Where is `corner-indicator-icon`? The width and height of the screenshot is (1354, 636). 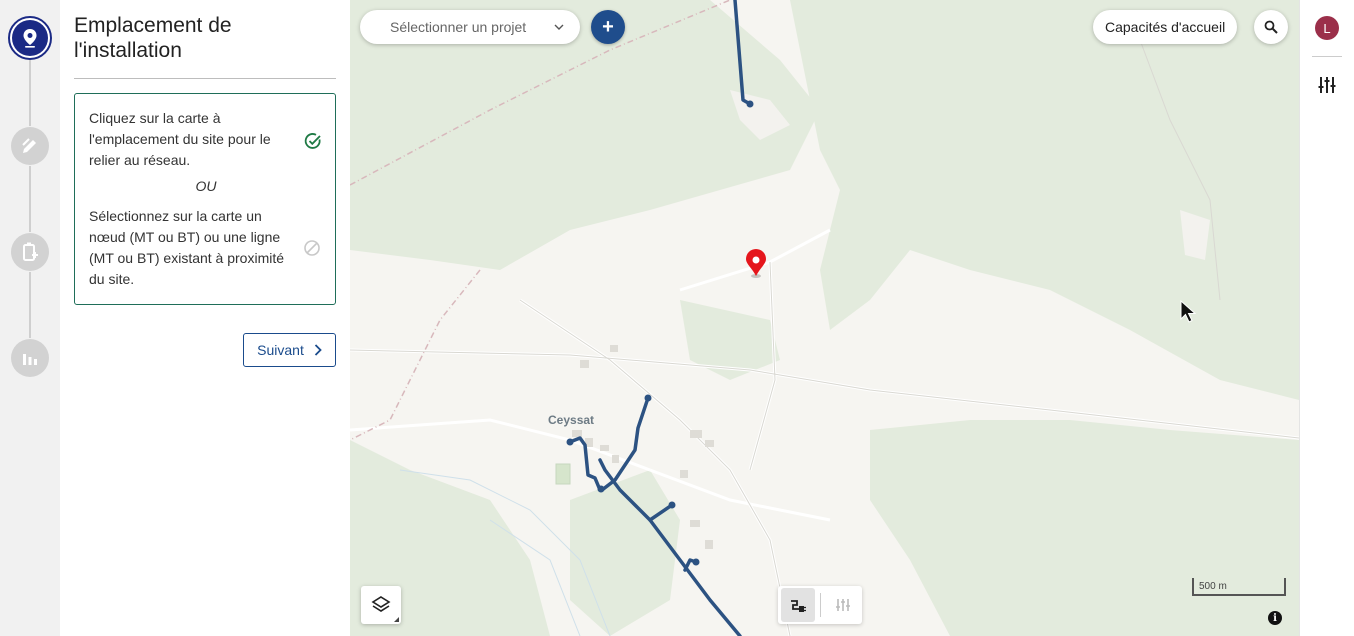 corner-indicator-icon is located at coordinates (396, 619).